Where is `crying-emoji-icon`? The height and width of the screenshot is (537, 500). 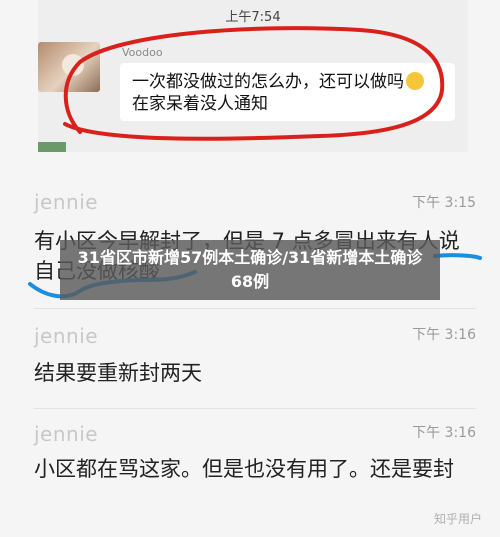
crying-emoji-icon is located at coordinates (415, 81).